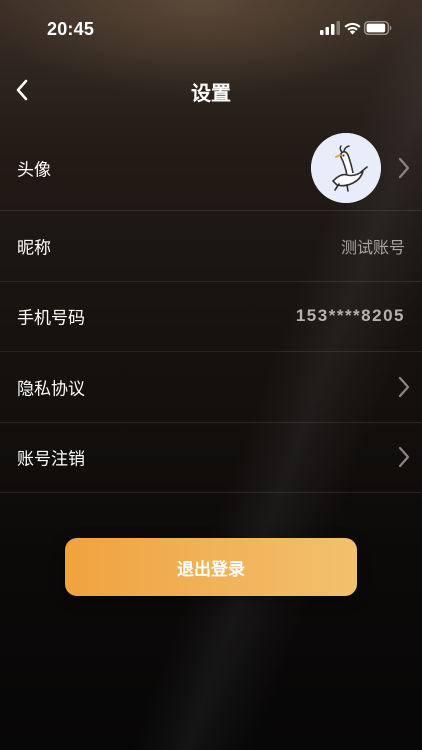 The image size is (422, 750). Describe the element at coordinates (34, 170) in the screenshot. I see `avatar-label: 头像` at that location.